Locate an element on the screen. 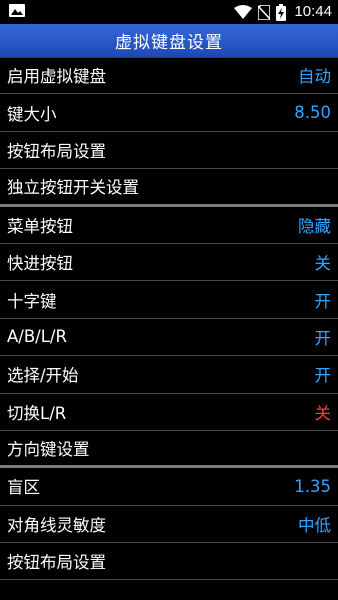 The width and height of the screenshot is (338, 600). setting-row-direction-keys: 方向键设置 is located at coordinates (169, 450).